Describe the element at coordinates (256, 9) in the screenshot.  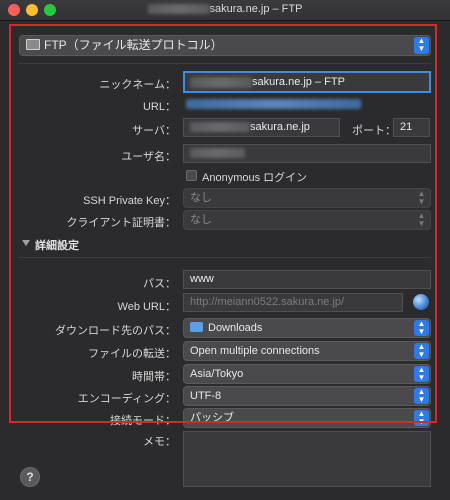
I see `window-title-text: sakura.ne.jp – FTP` at that location.